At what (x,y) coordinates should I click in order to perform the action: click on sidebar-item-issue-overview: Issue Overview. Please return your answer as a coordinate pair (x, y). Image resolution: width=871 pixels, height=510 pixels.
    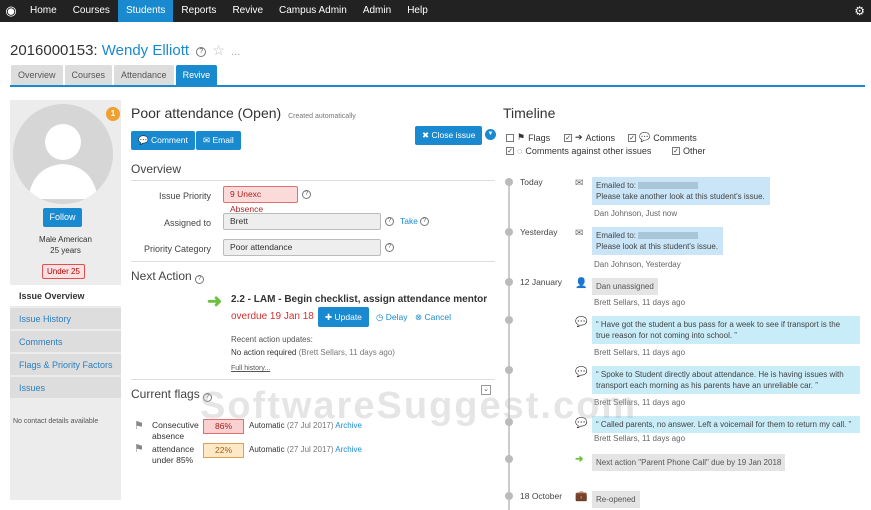
    Looking at the image, I should click on (65, 296).